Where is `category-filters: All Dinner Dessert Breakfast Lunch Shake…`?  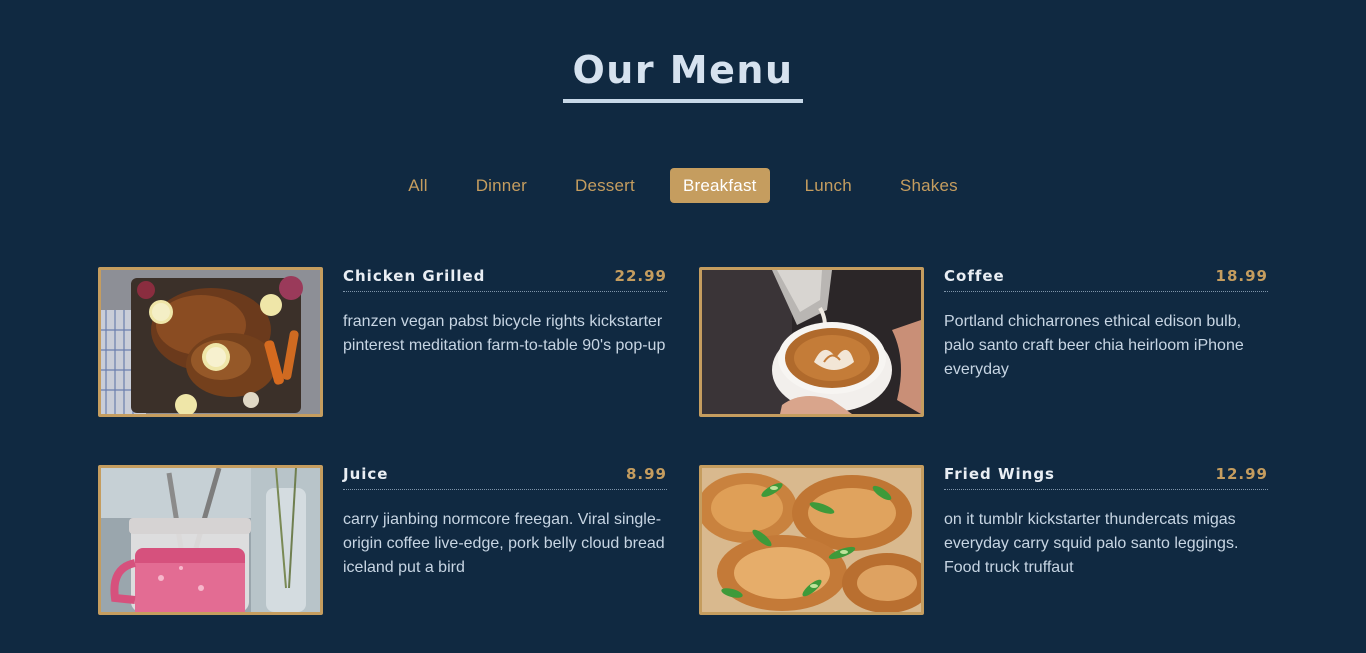
category-filters: All Dinner Dessert Breakfast Lunch Shake… is located at coordinates (683, 185).